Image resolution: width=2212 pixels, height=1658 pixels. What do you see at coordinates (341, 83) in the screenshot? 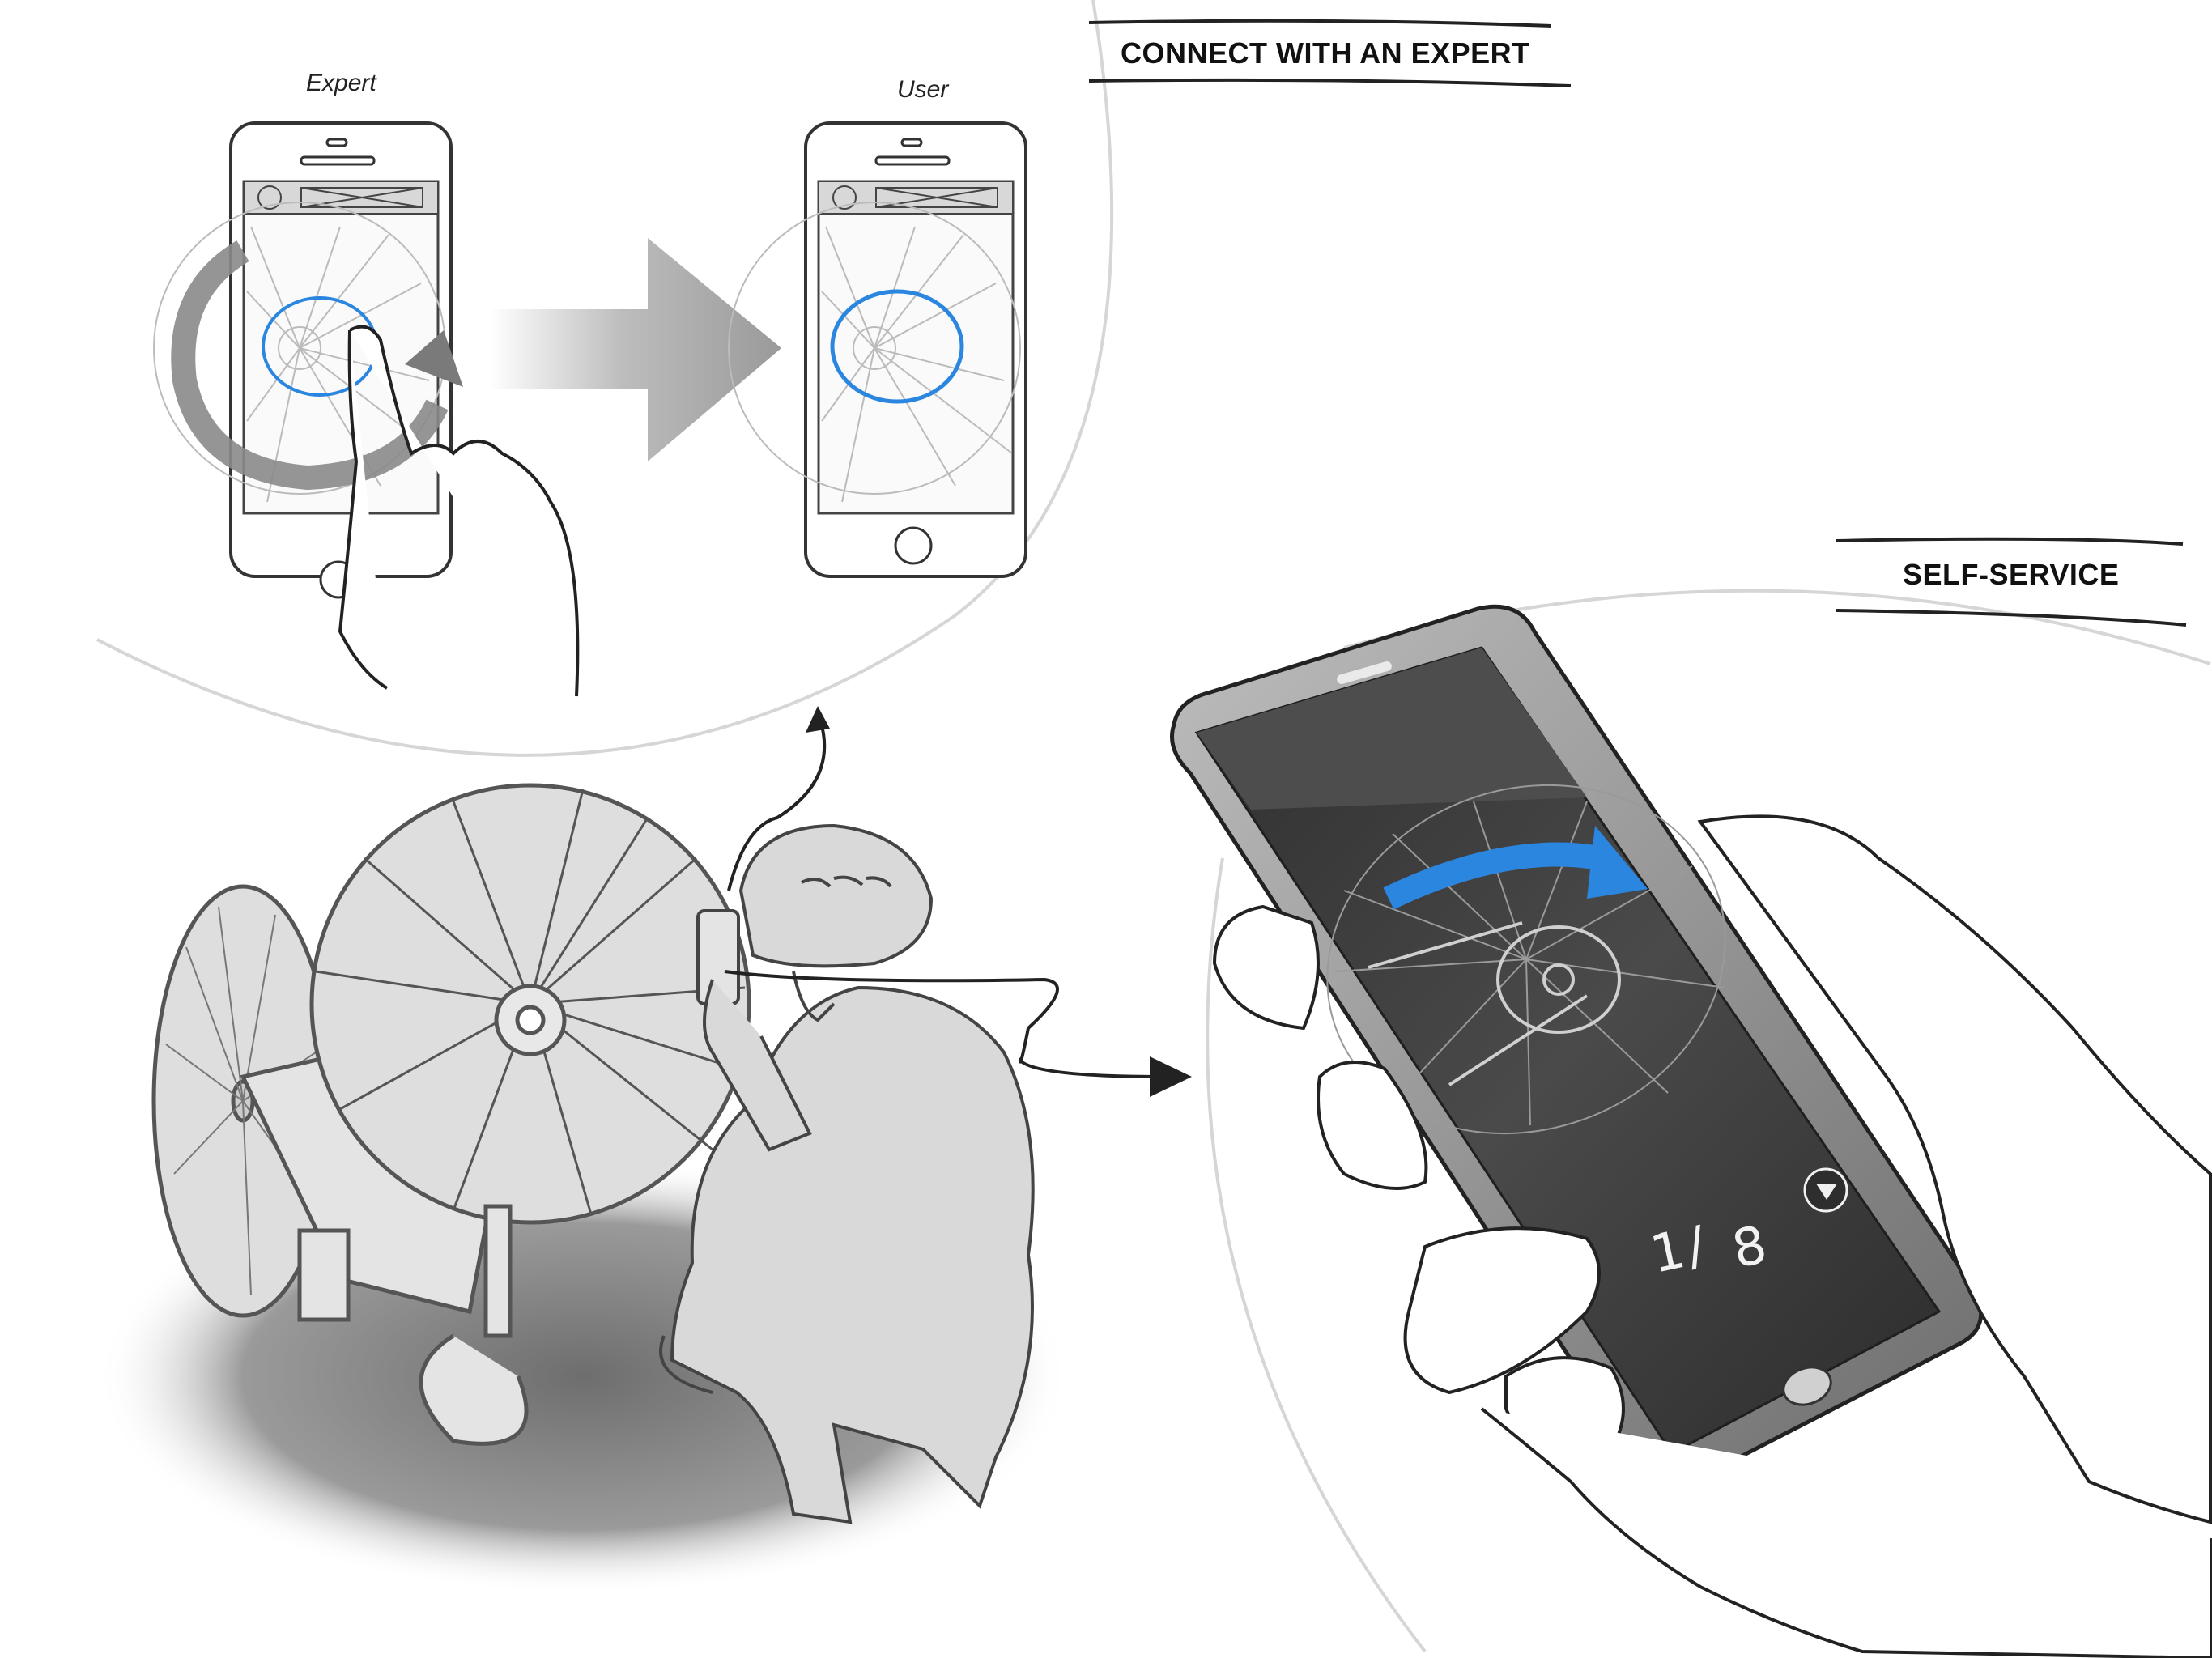
I see `expert-label: Expert` at bounding box center [341, 83].